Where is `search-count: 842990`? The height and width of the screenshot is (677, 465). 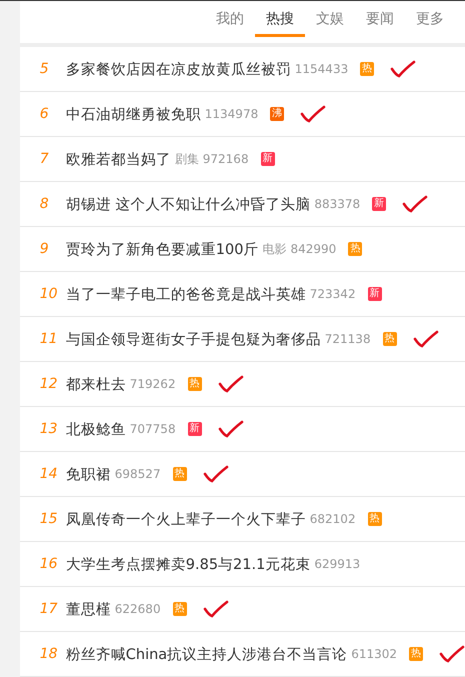 search-count: 842990 is located at coordinates (313, 249).